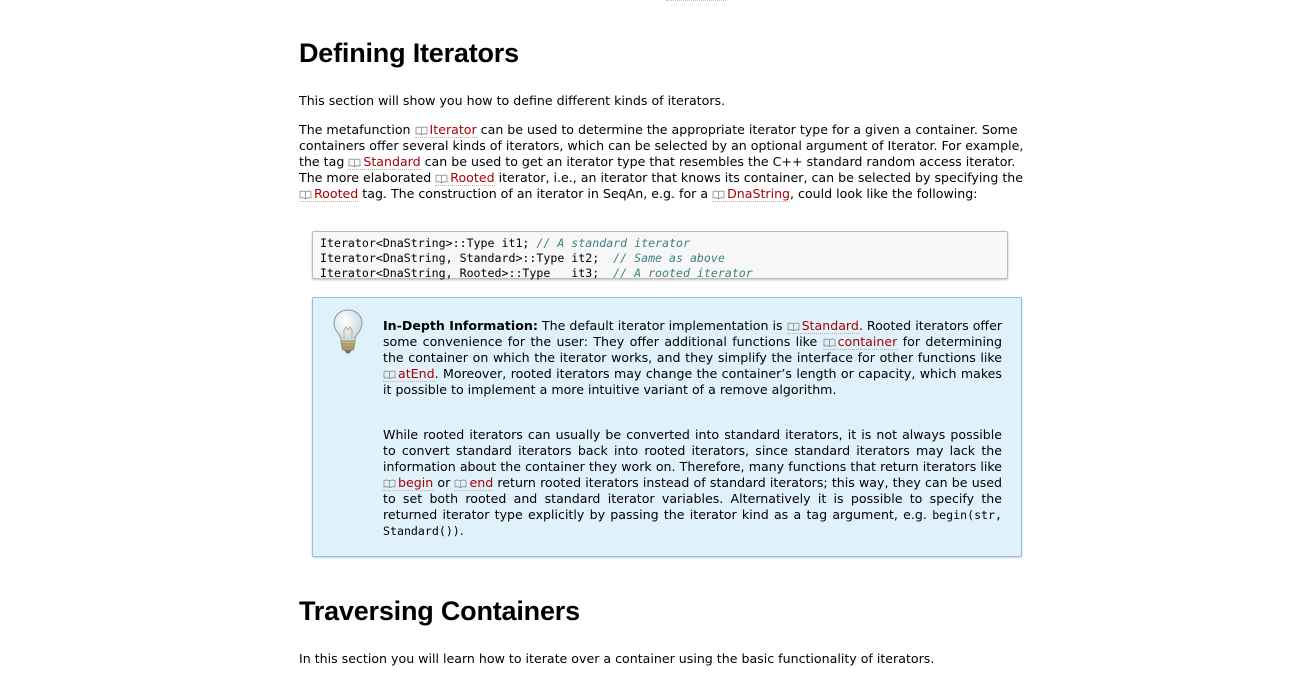 This screenshot has width=1316, height=684. I want to click on code-comment: // A standard iterator, so click(613, 243).